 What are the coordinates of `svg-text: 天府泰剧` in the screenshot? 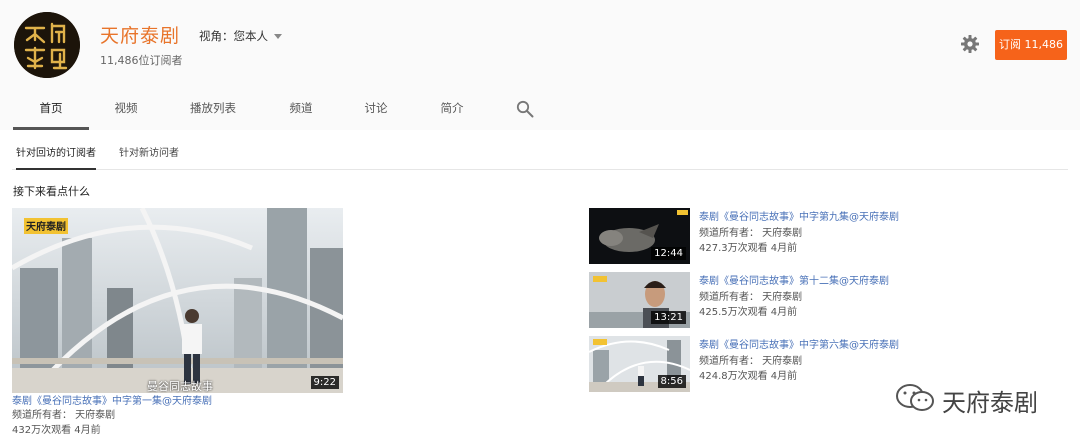 It's located at (46, 226).